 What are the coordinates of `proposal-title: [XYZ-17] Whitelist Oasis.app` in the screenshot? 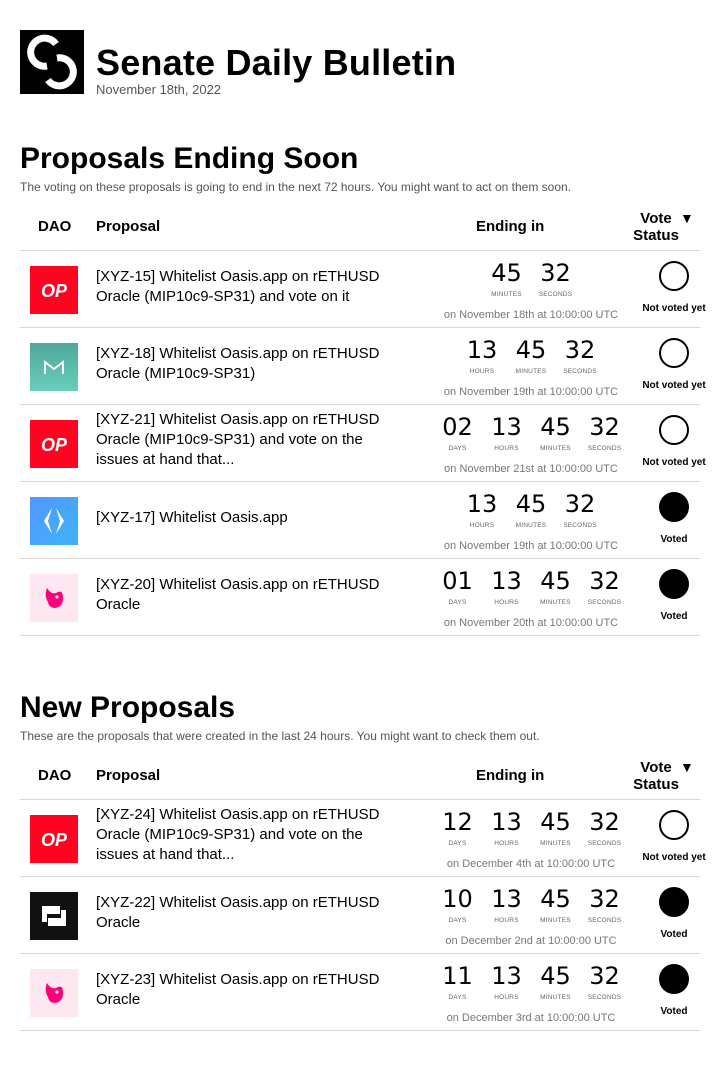 It's located at (251, 518).